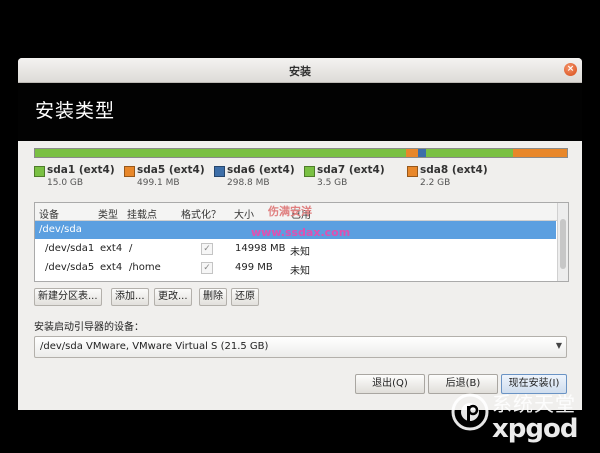 This screenshot has width=600, height=453. I want to click on legend-size: 499.1 MB, so click(158, 183).